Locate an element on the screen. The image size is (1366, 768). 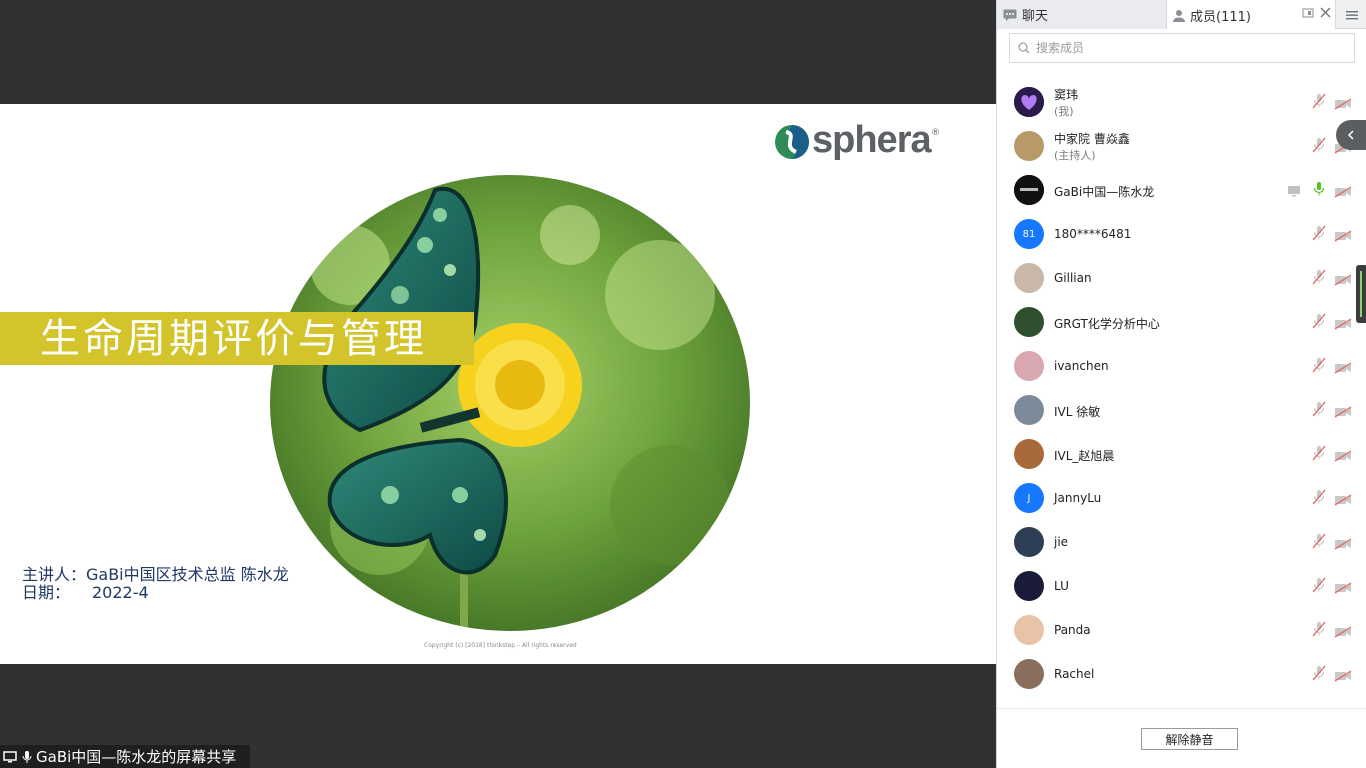
sphera-logo-icon is located at coordinates (792, 142).